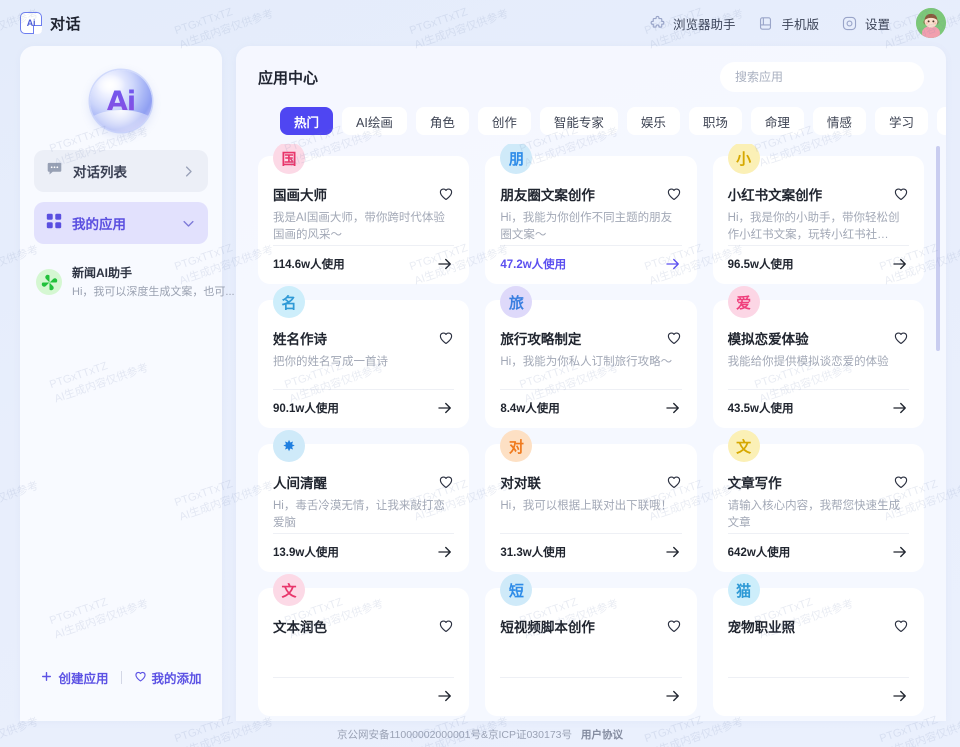  What do you see at coordinates (591, 403) in the screenshot?
I see `app-card-footer: 8.4w人使用` at bounding box center [591, 403].